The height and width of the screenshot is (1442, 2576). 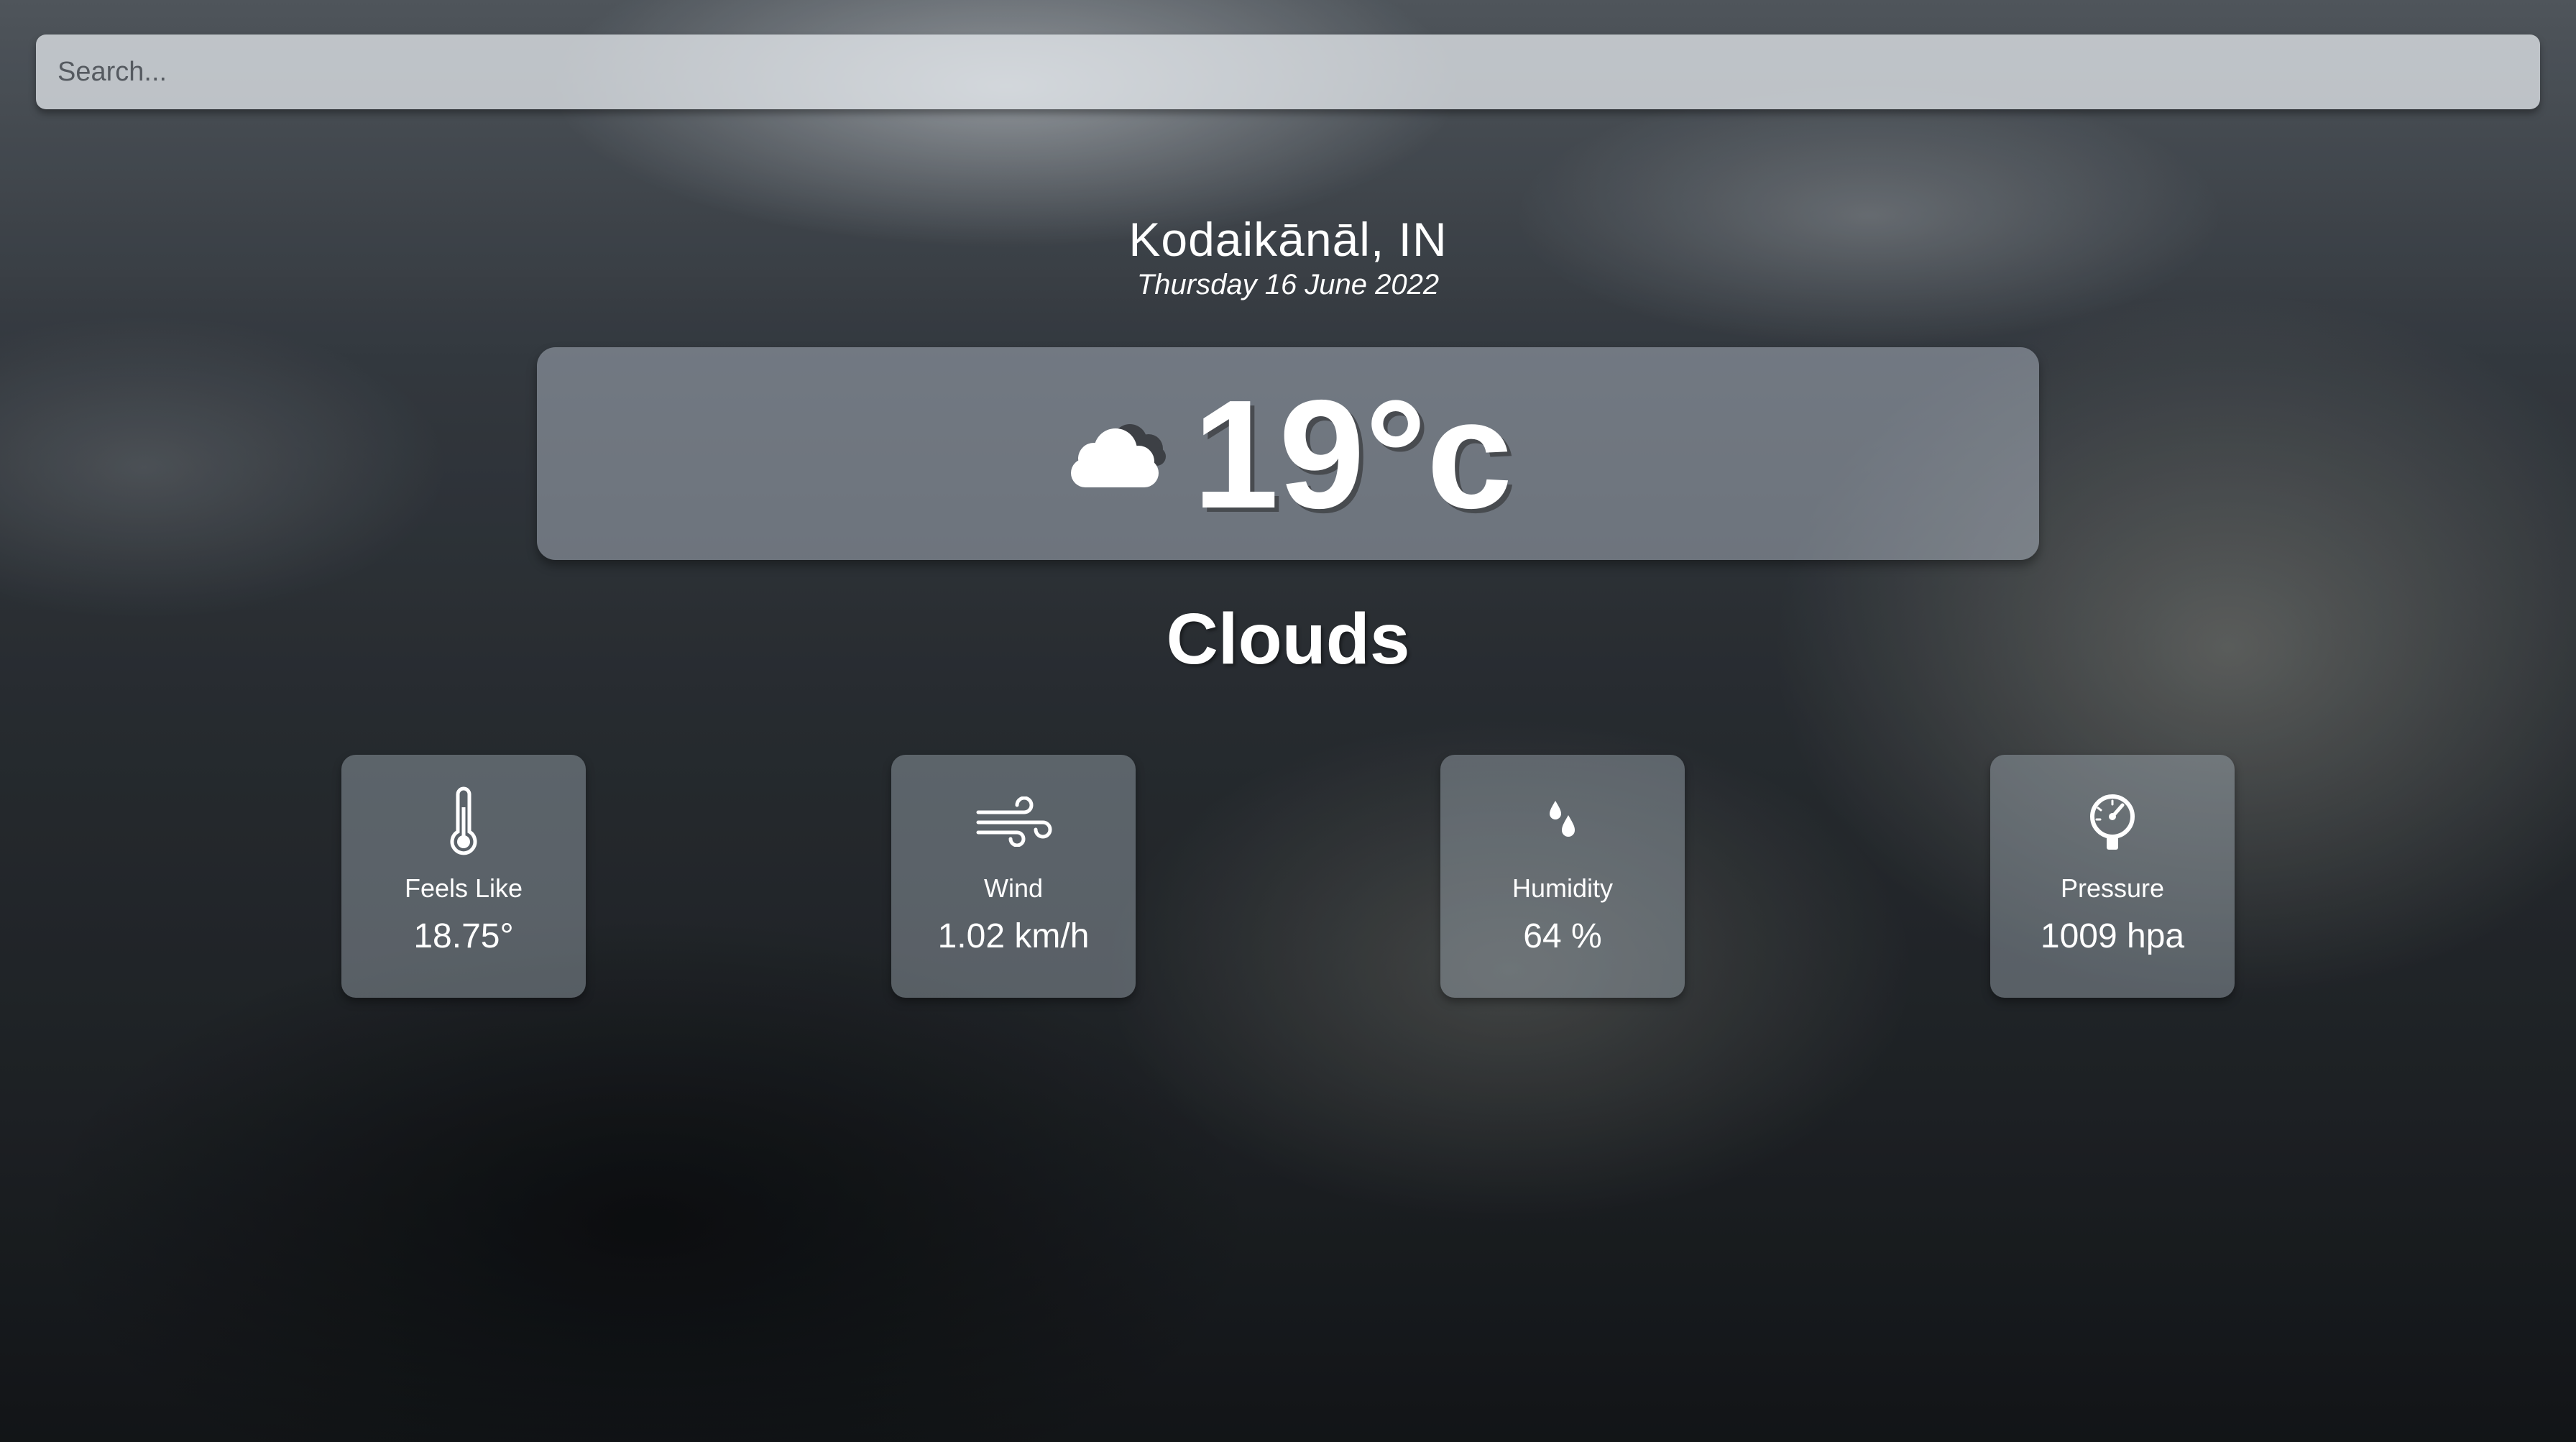 What do you see at coordinates (1562, 819) in the screenshot?
I see `humidity-icon` at bounding box center [1562, 819].